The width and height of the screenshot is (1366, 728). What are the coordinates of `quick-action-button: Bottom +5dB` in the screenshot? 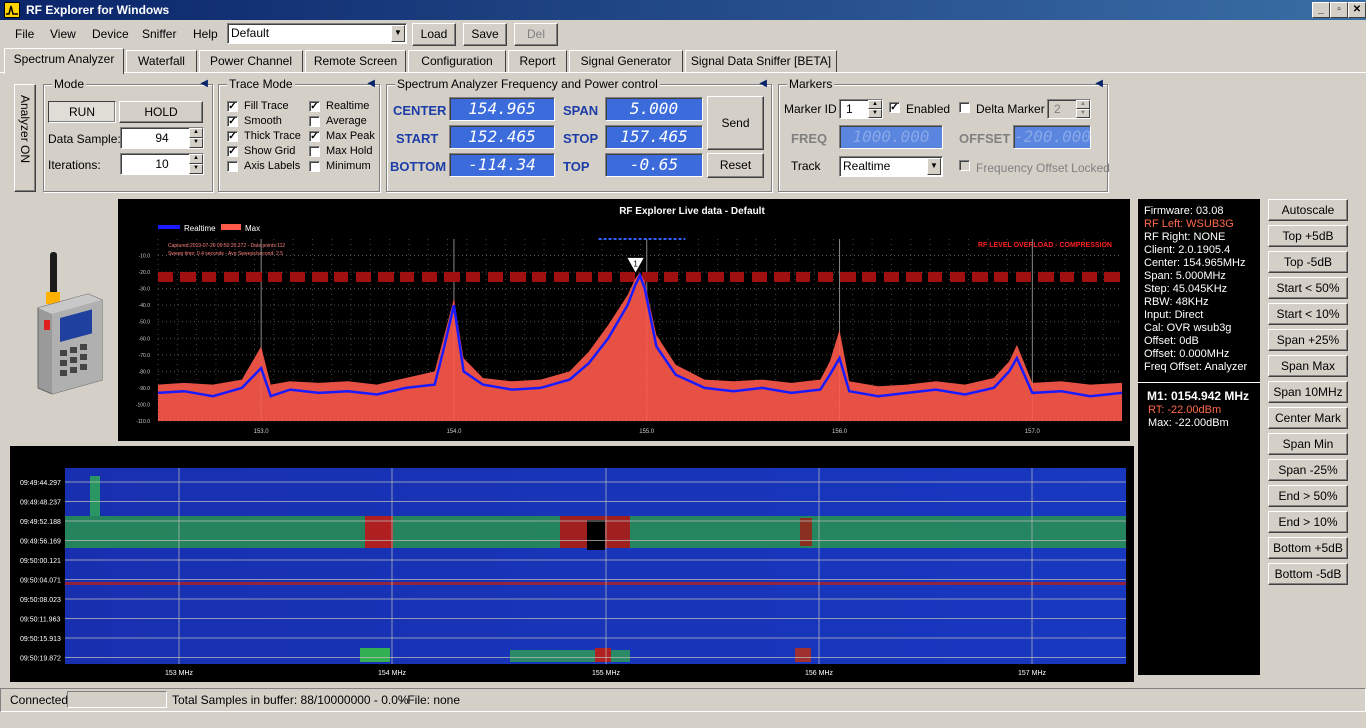 It's located at (1308, 548).